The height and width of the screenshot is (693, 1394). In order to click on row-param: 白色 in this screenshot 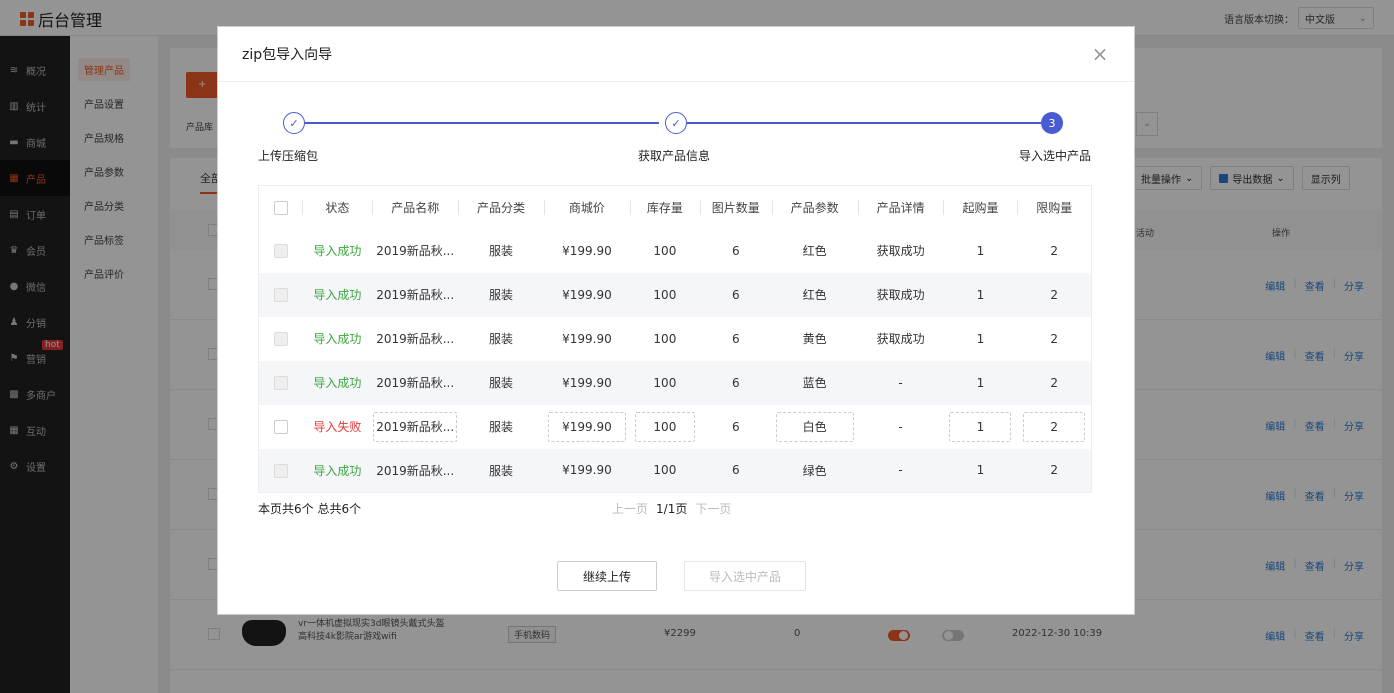, I will do `click(814, 426)`.